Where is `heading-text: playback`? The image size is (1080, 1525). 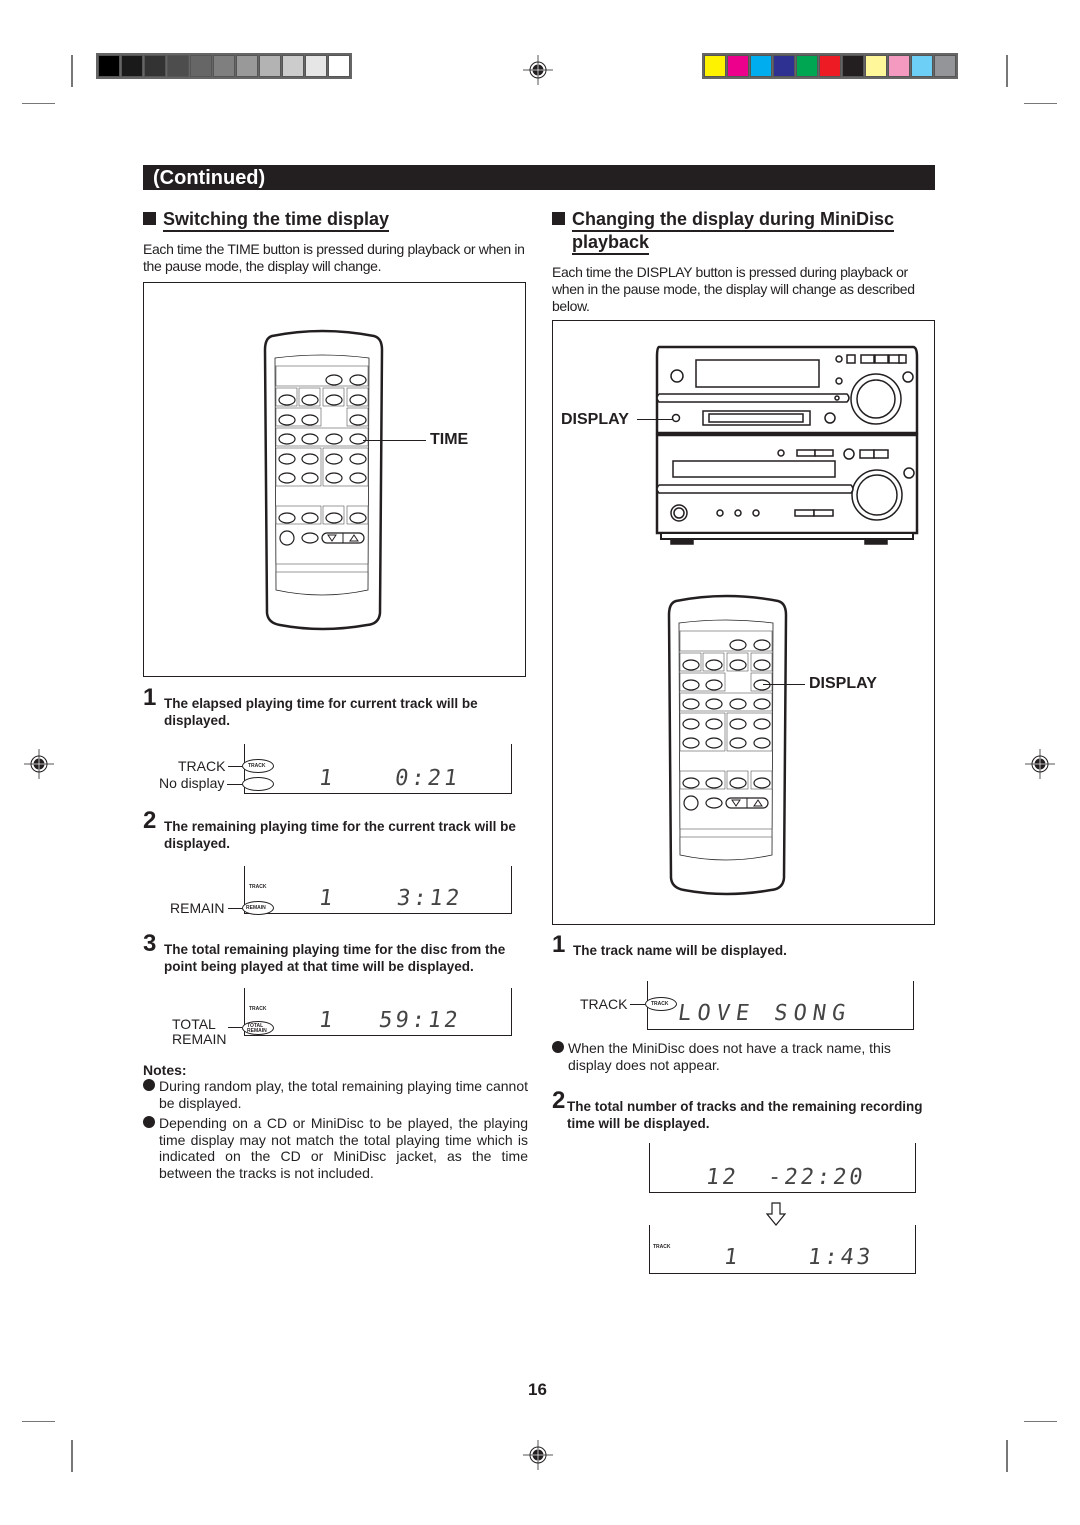 heading-text: playback is located at coordinates (611, 243).